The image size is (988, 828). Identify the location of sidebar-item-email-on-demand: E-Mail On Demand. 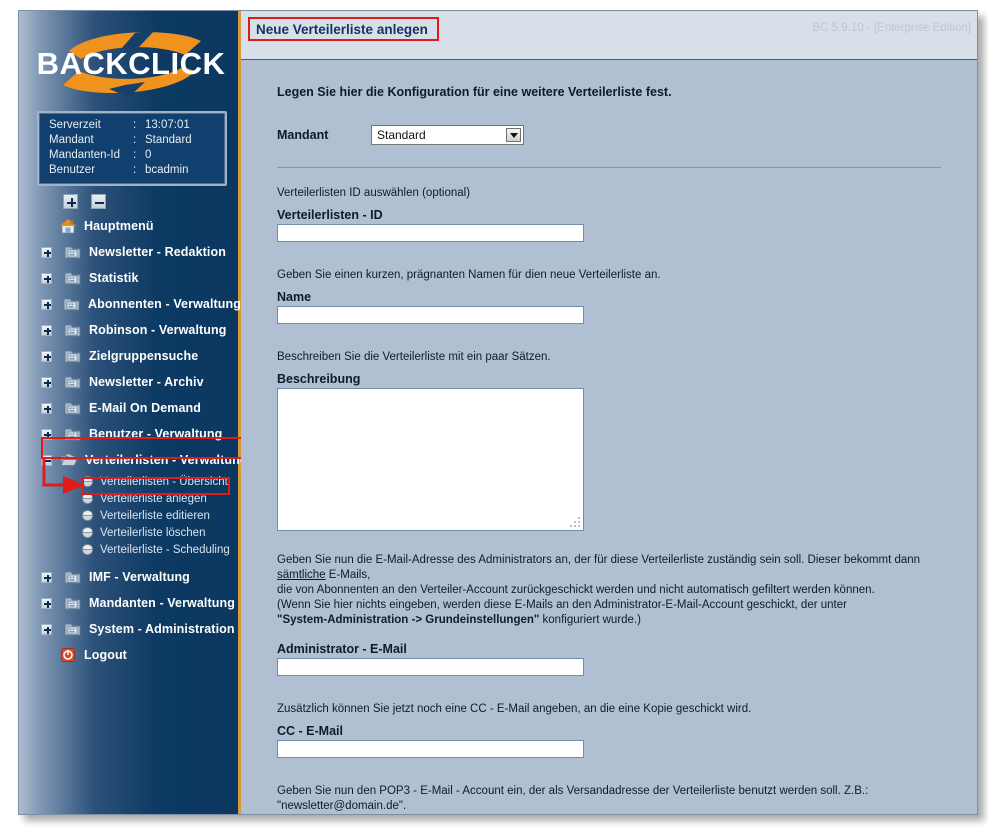
(130, 408).